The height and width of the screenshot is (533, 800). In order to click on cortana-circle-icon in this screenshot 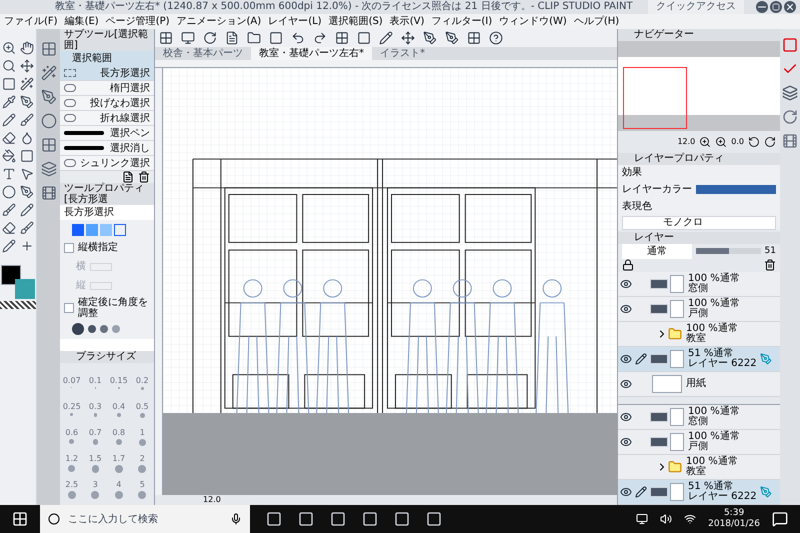, I will do `click(54, 519)`.